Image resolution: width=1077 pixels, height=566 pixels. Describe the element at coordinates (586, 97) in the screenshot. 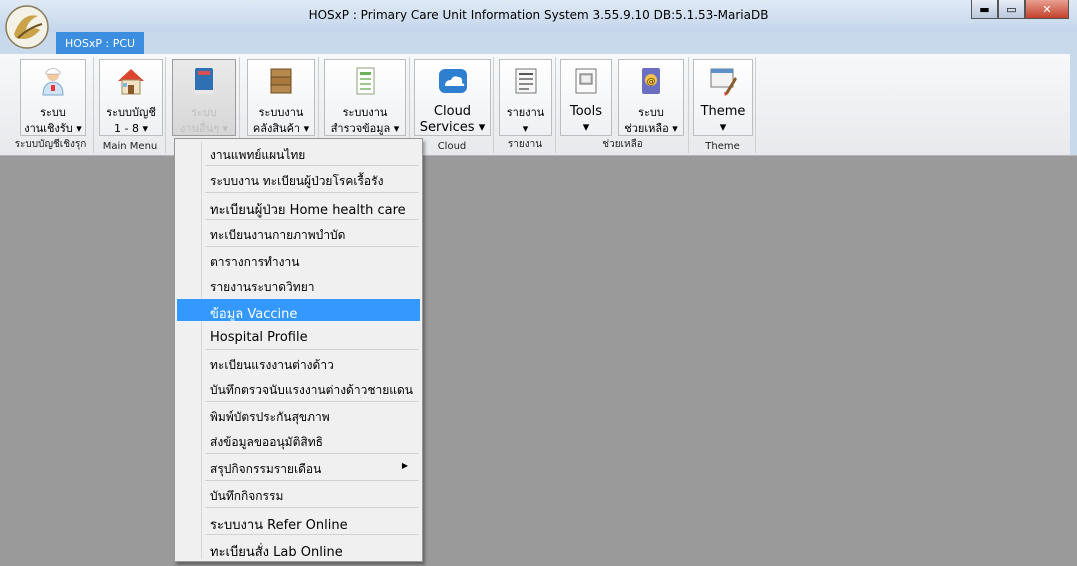

I see `tools-button: Tools ▾` at that location.